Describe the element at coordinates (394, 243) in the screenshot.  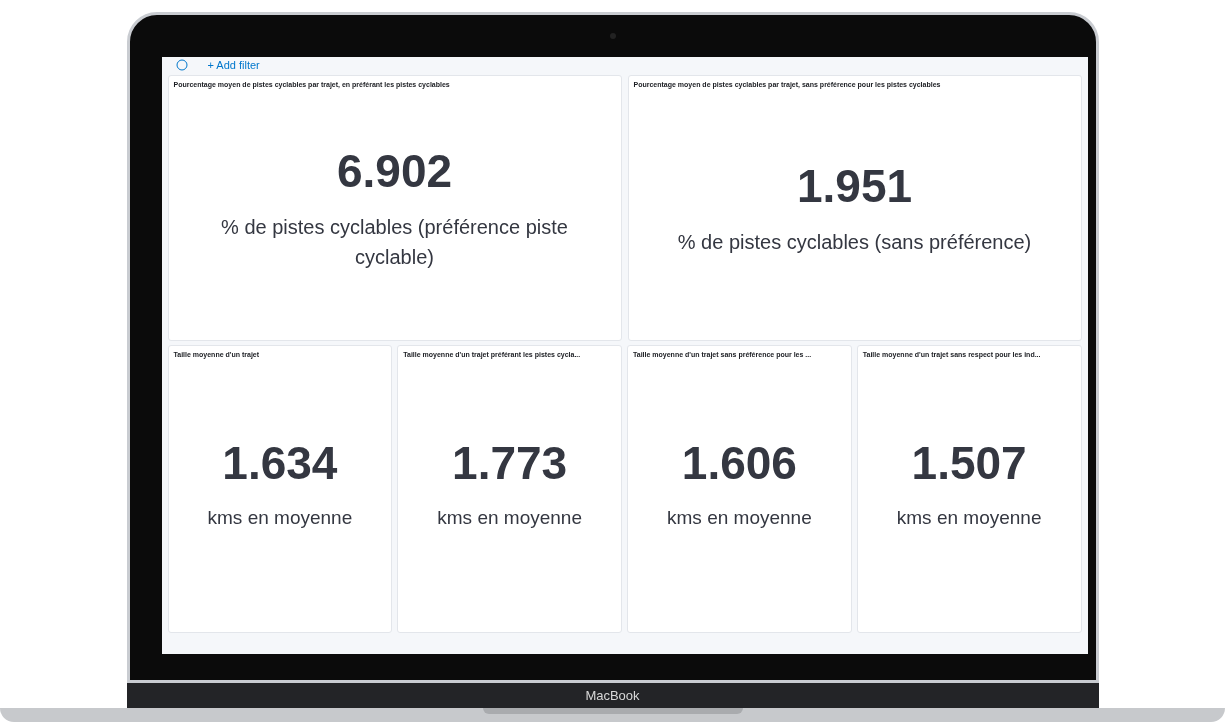
I see `metric-label: % de pistes cyclables (préférence piste cyclable)` at that location.